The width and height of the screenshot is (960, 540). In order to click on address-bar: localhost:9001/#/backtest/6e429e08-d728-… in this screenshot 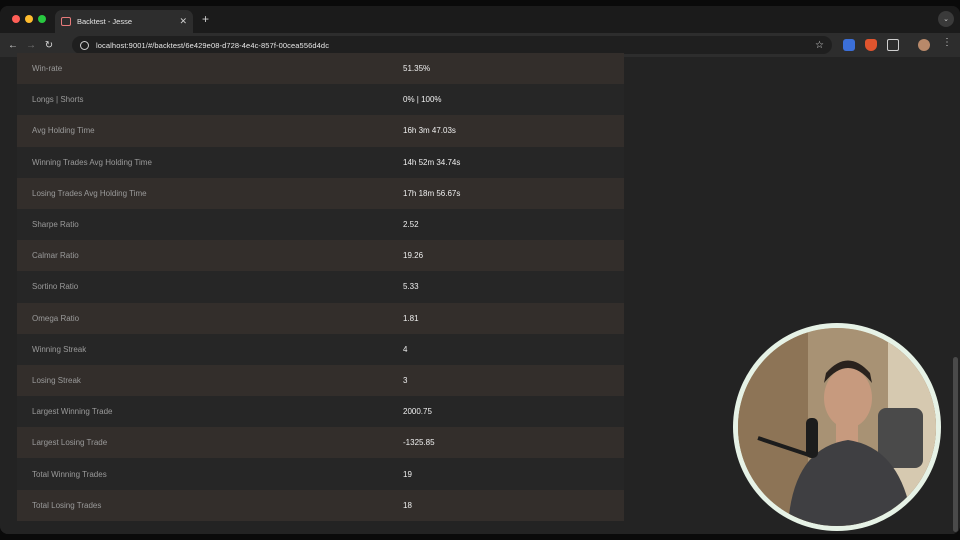, I will do `click(452, 45)`.